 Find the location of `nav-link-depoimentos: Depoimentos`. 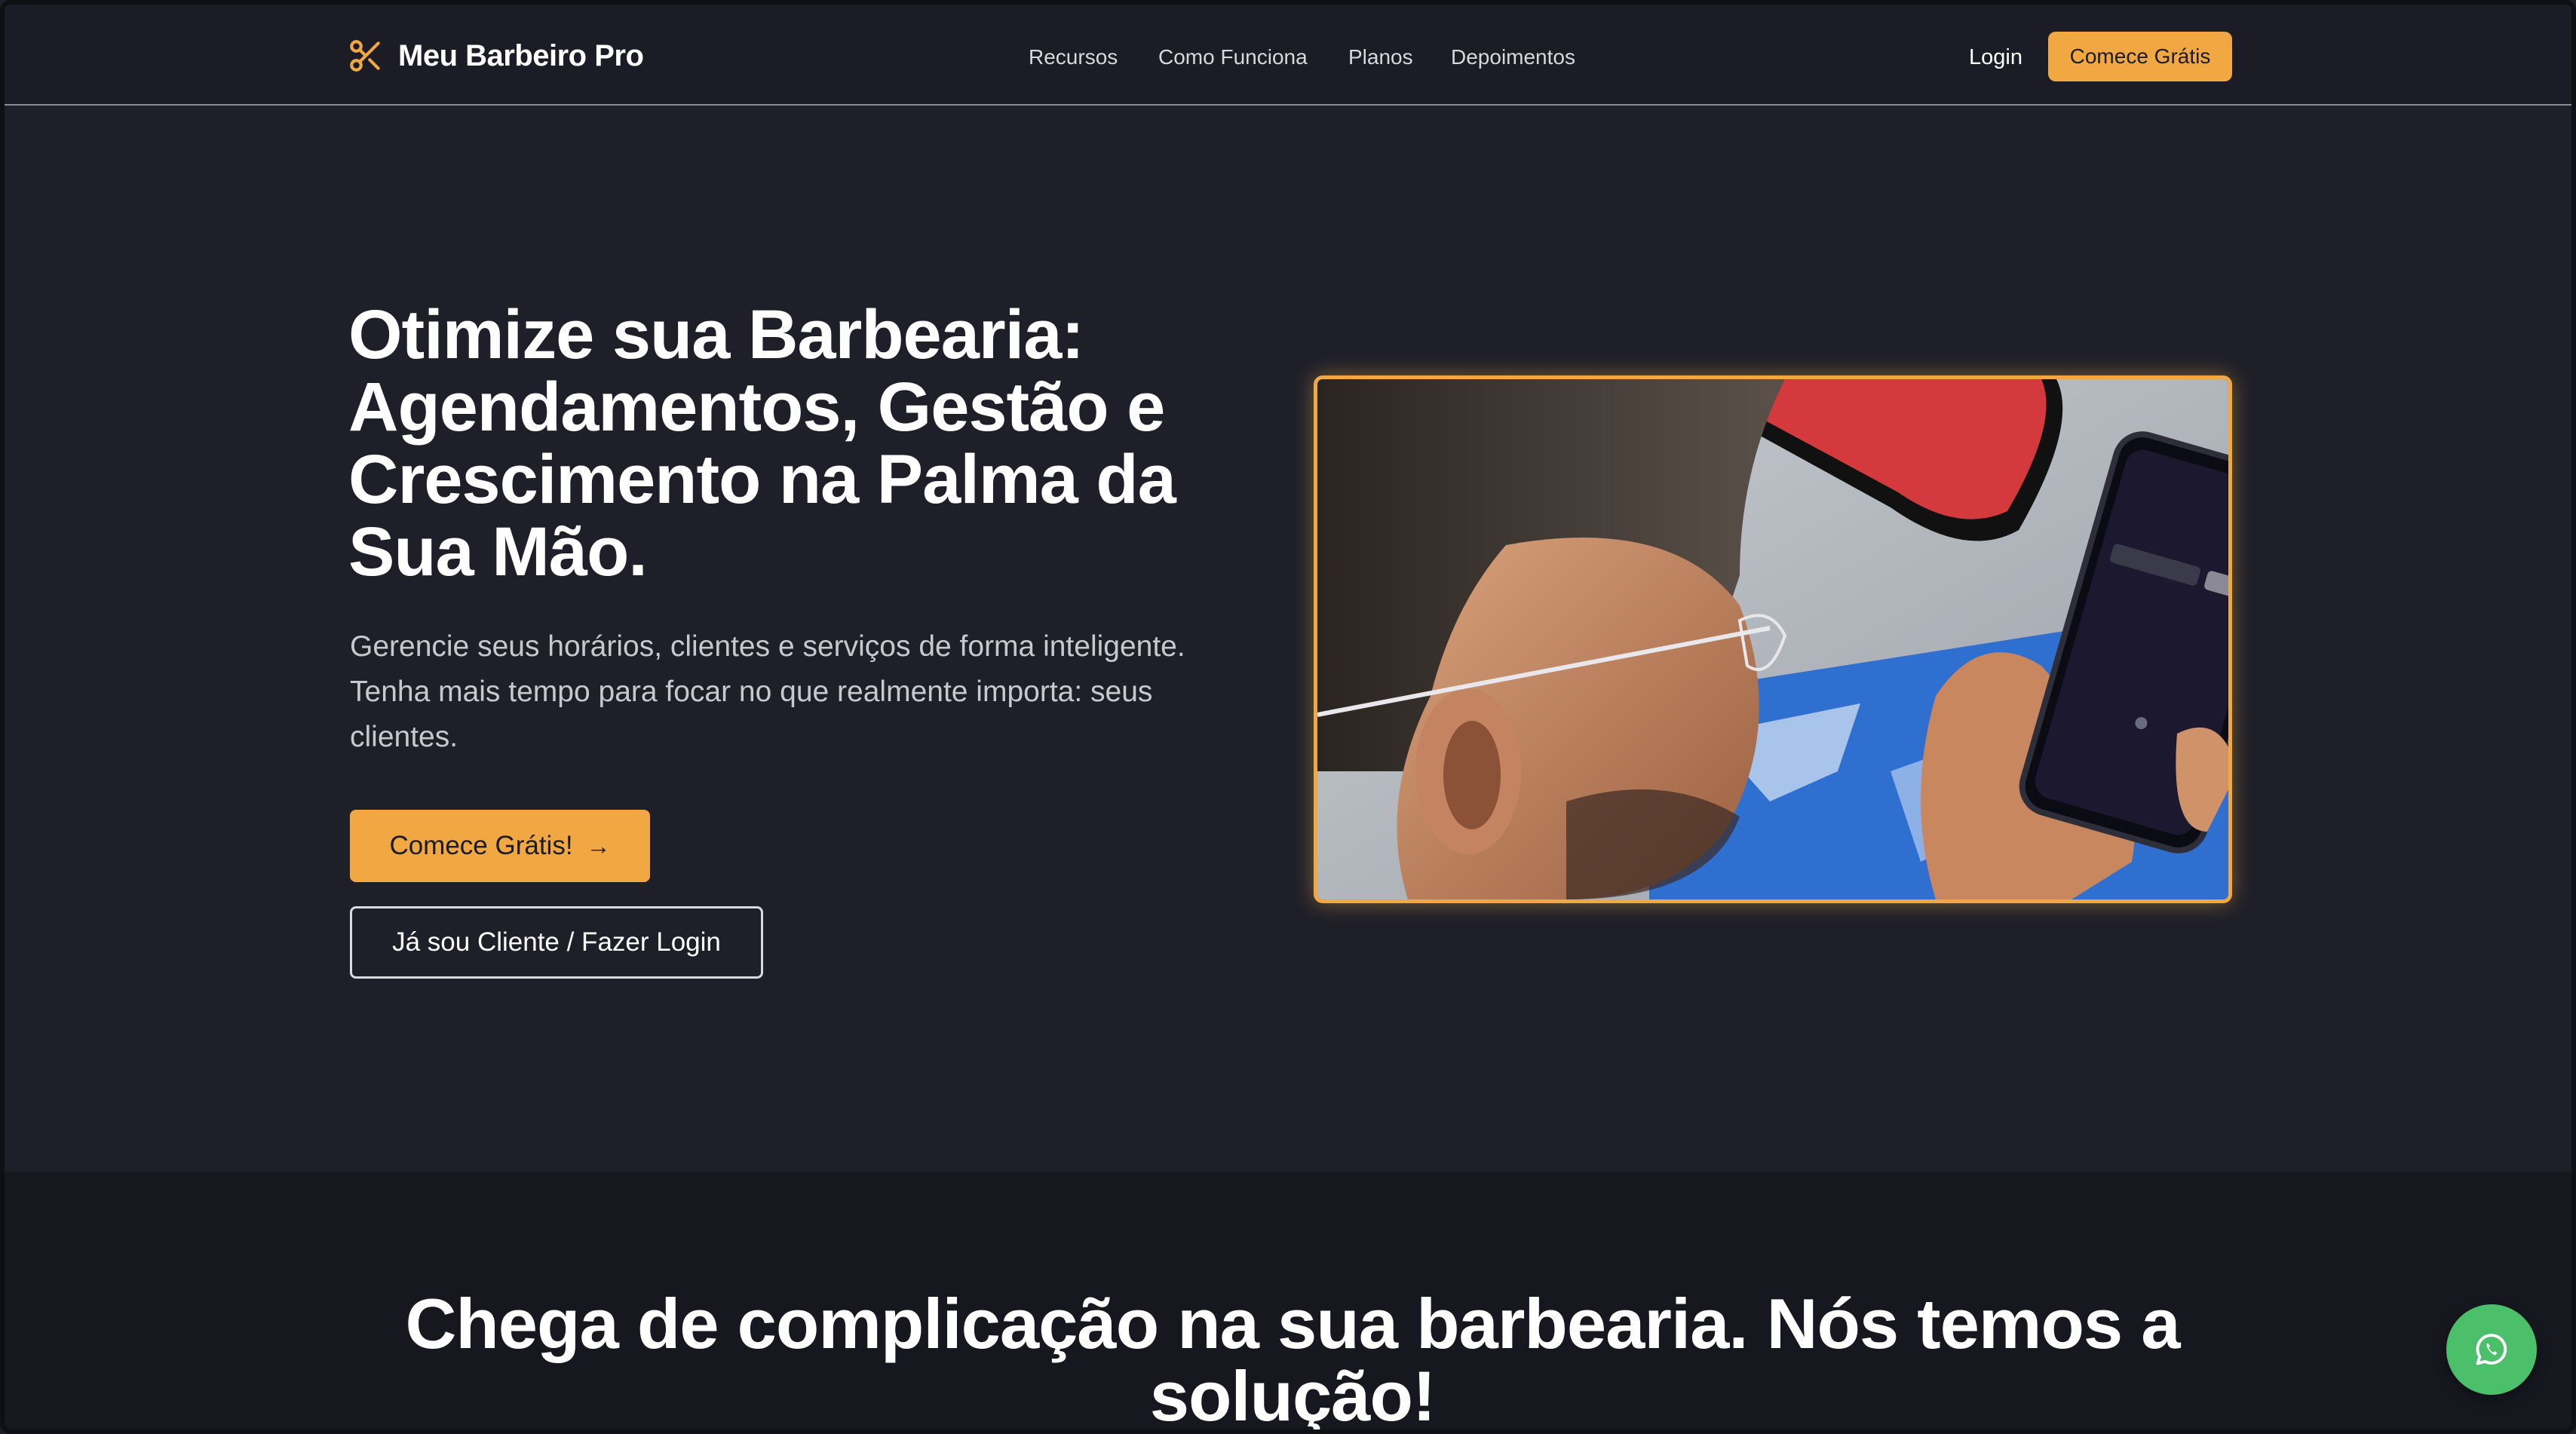

nav-link-depoimentos: Depoimentos is located at coordinates (1513, 57).